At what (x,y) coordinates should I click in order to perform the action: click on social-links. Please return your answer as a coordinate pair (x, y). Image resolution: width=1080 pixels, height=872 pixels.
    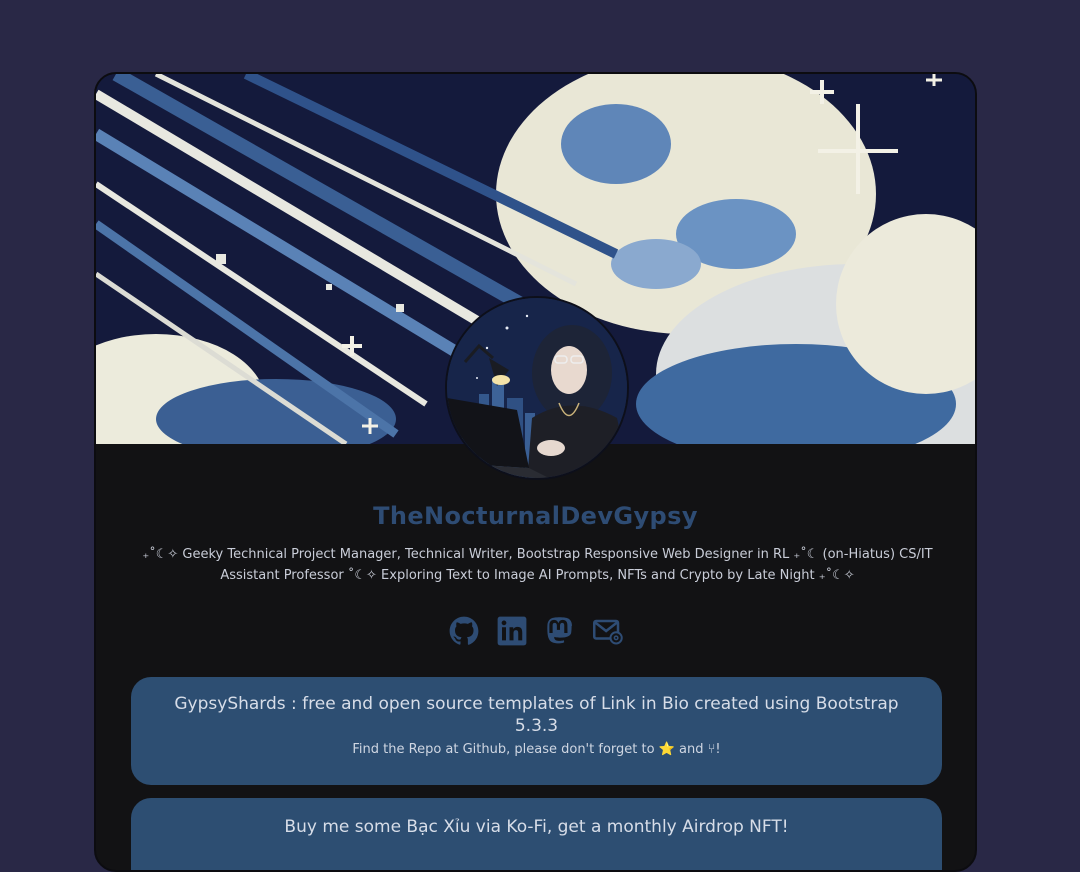
    Looking at the image, I should click on (535, 631).